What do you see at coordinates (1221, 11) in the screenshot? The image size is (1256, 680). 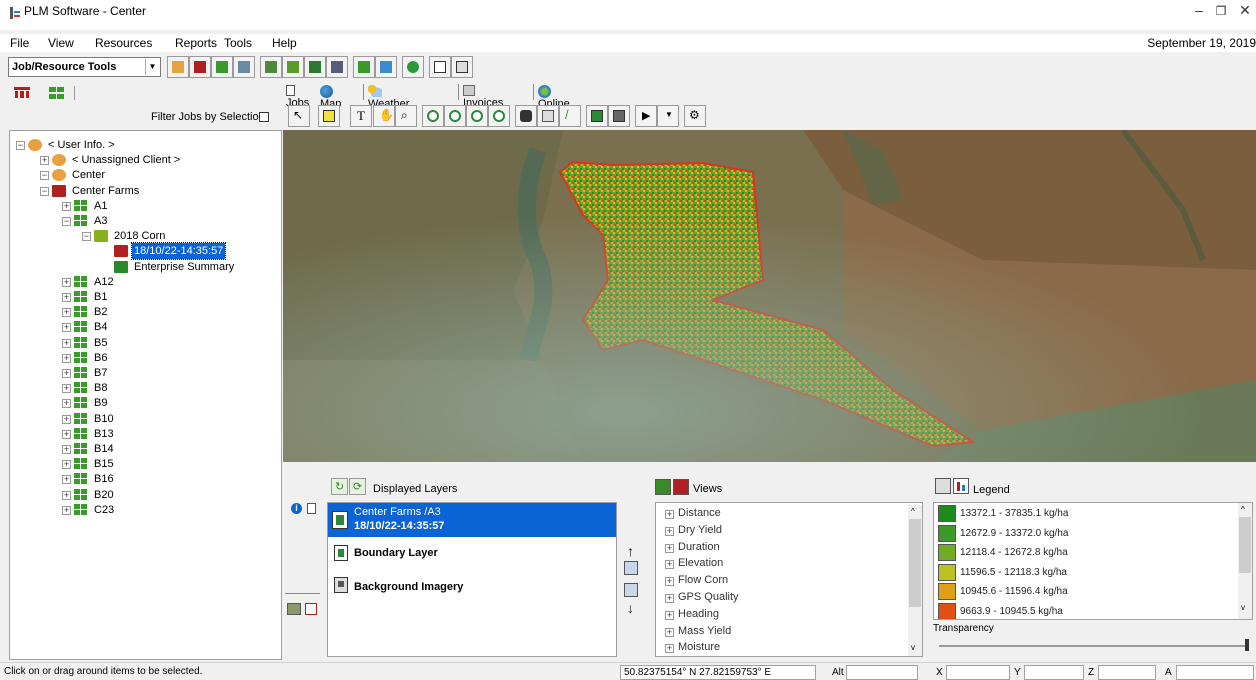 I see `restore-button: ❐` at bounding box center [1221, 11].